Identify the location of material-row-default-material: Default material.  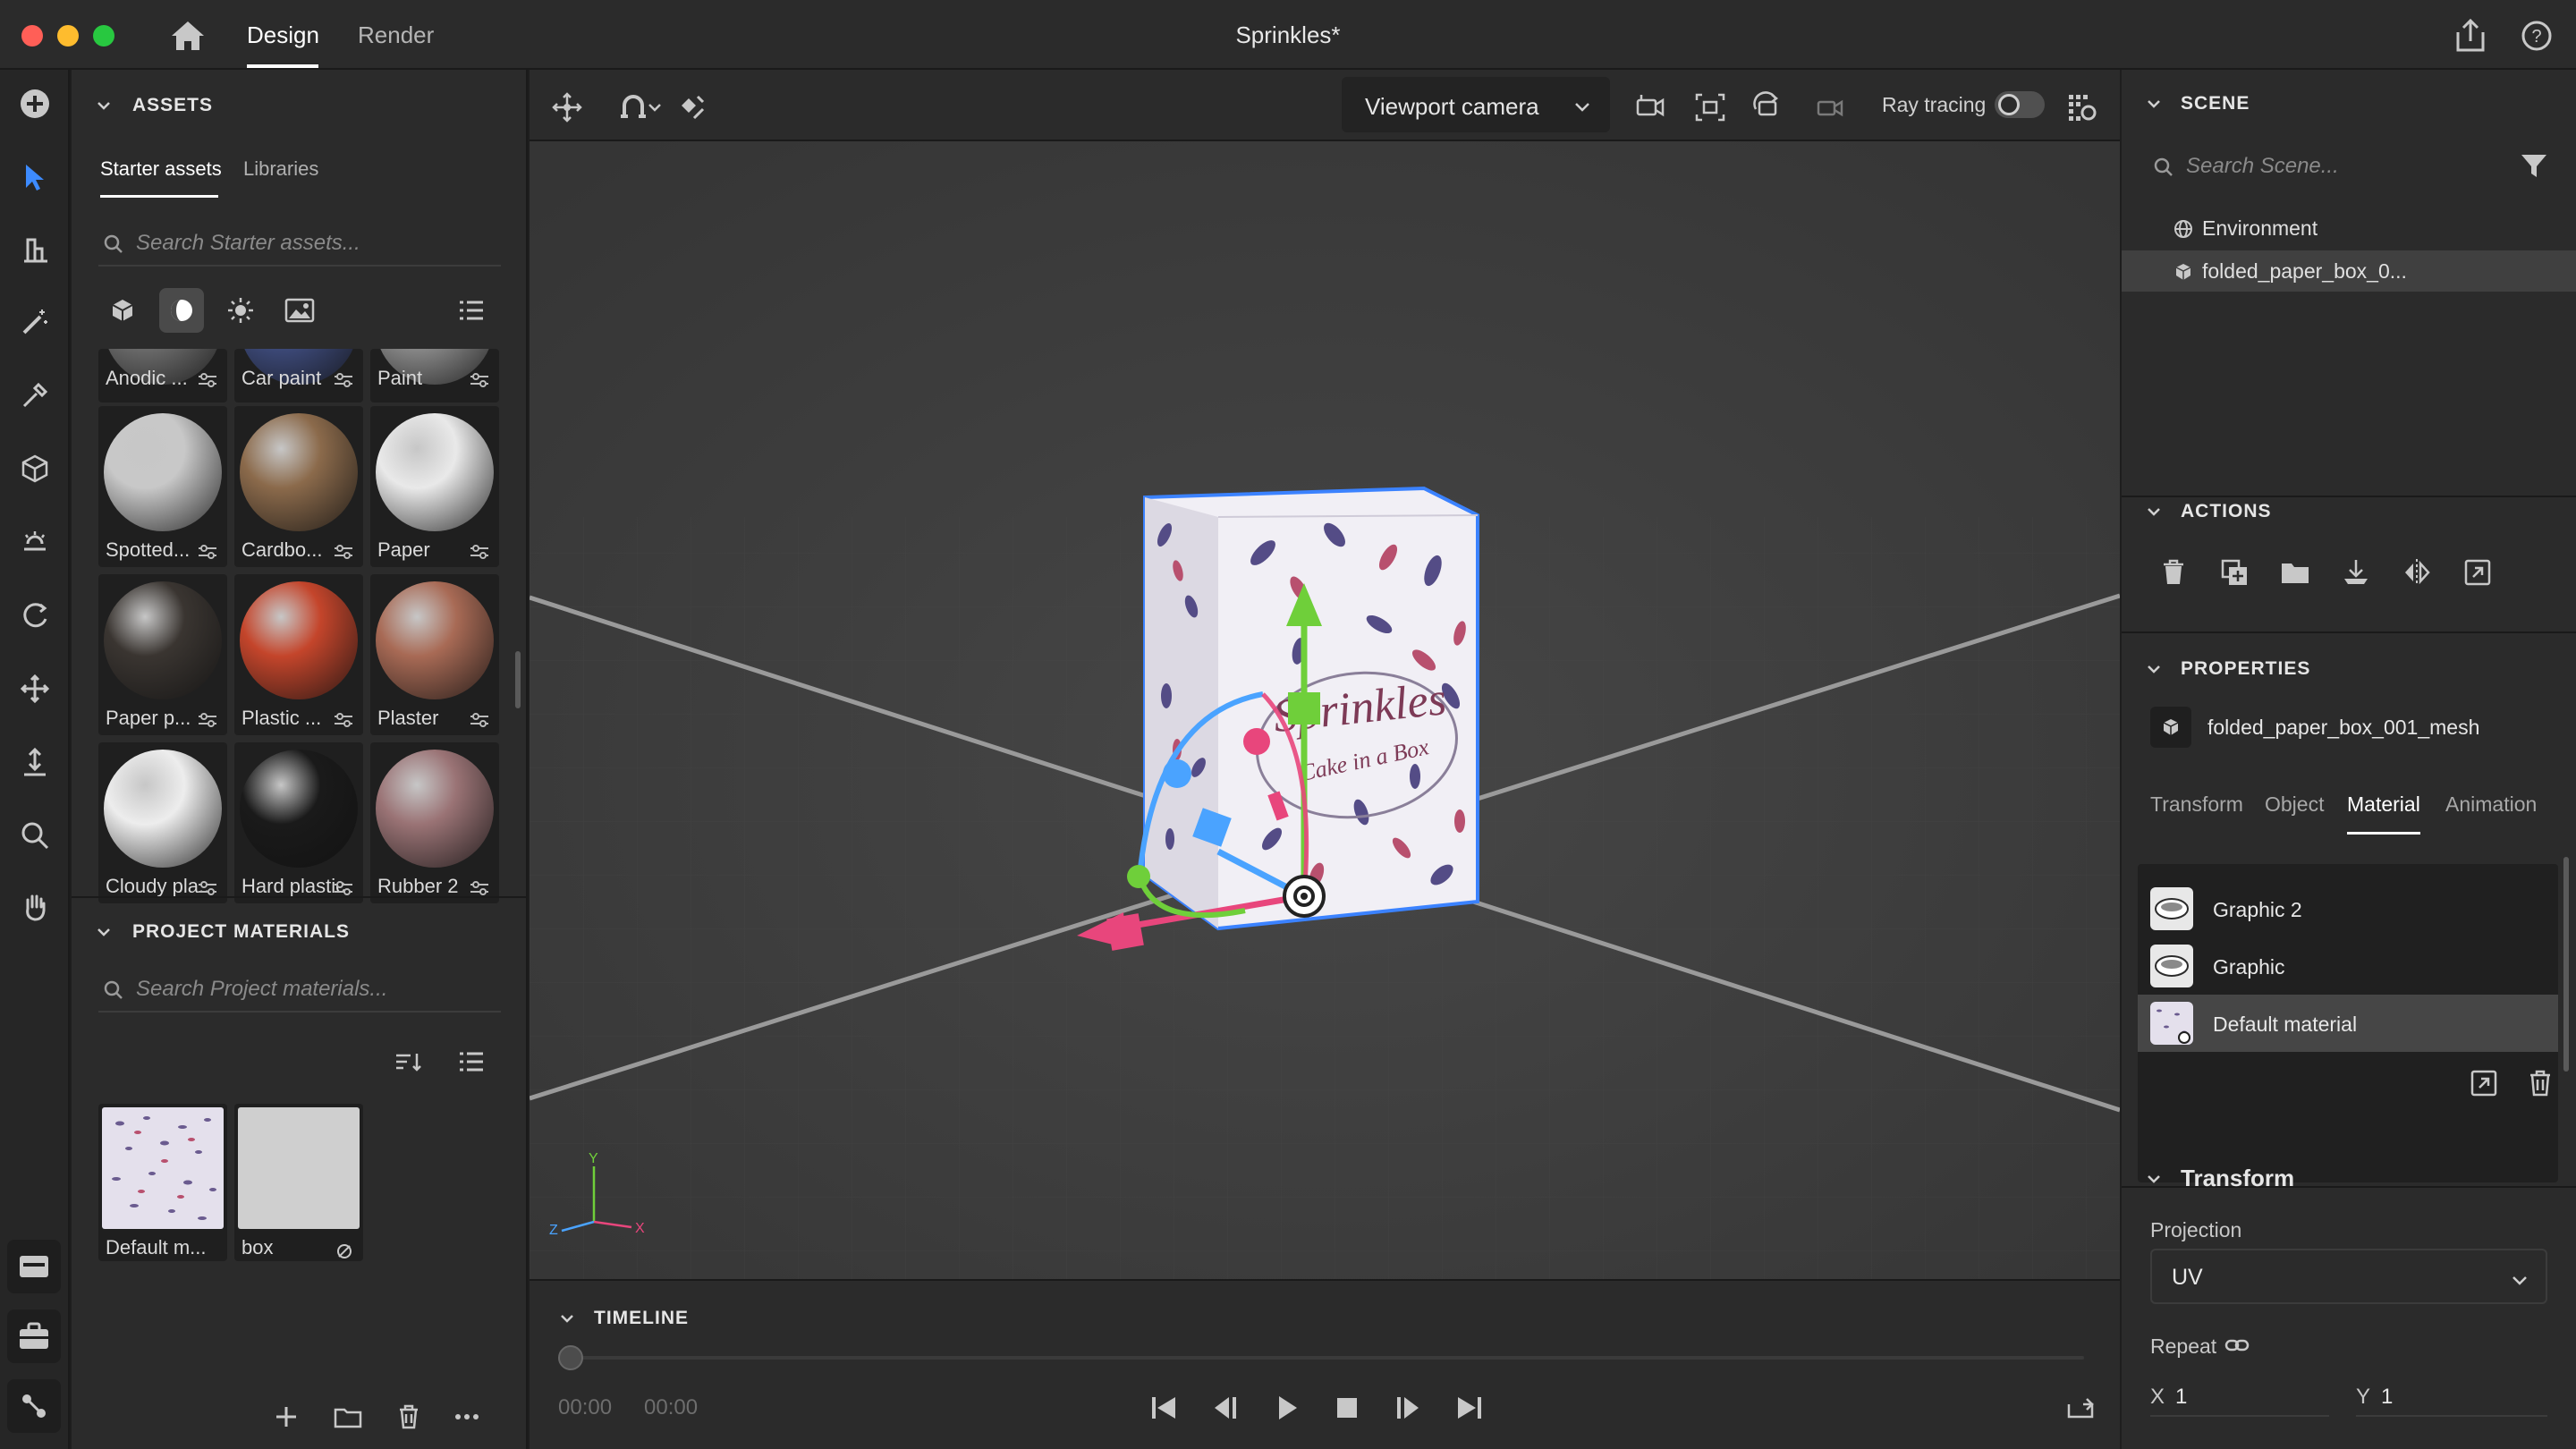
(2348, 1023).